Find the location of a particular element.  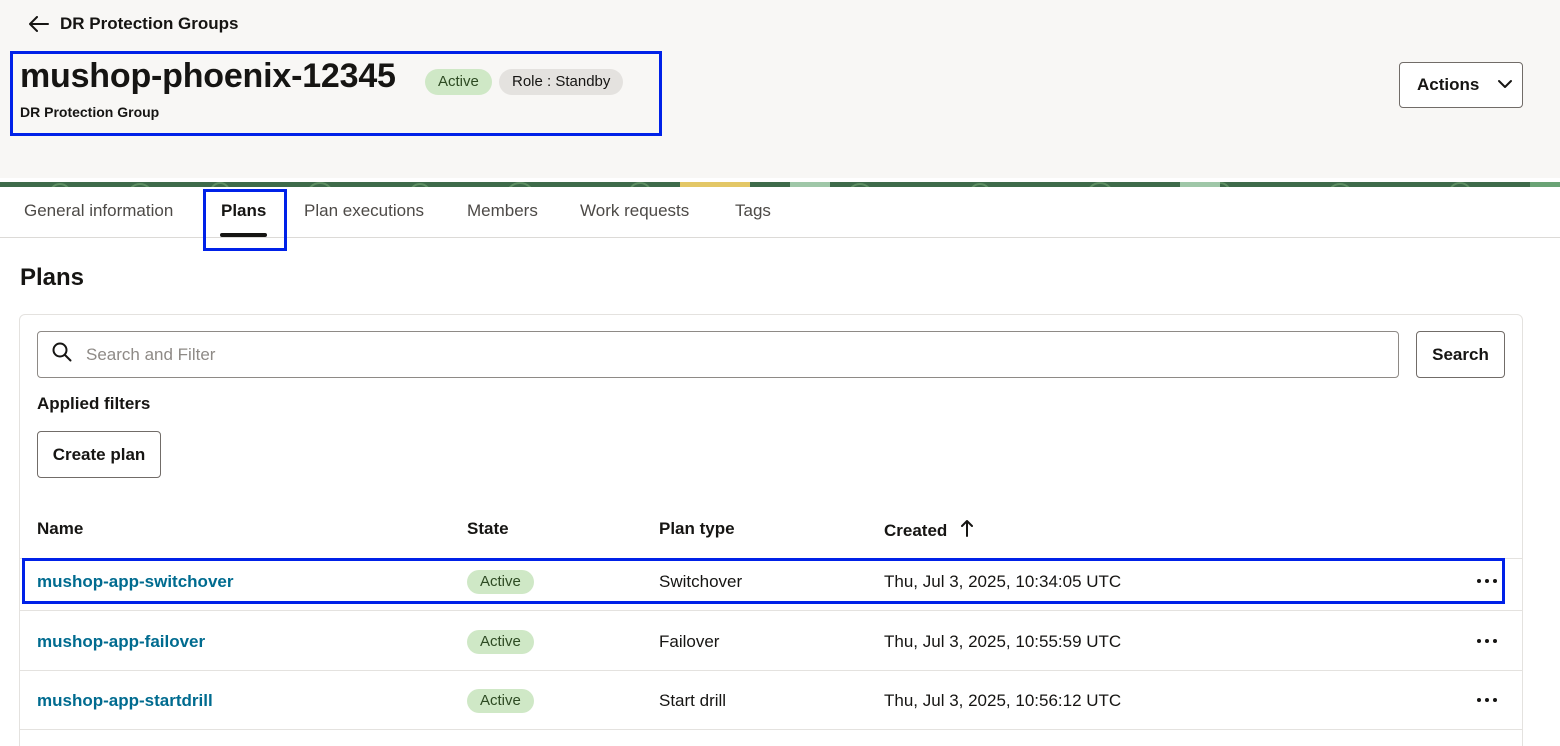

column-header-plan-type-label: Plan type is located at coordinates (697, 528).